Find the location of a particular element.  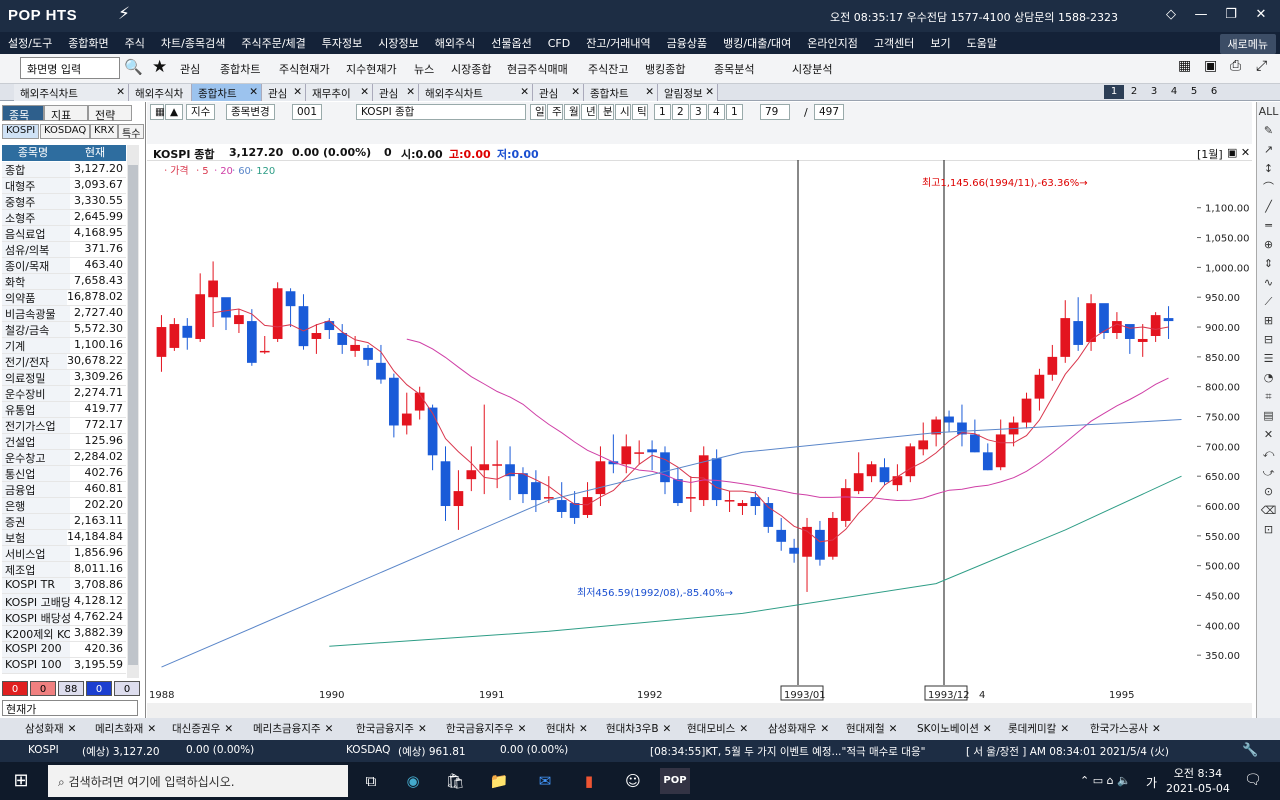

stock-tab: 메리츠화재 ✕ is located at coordinates (125, 728).